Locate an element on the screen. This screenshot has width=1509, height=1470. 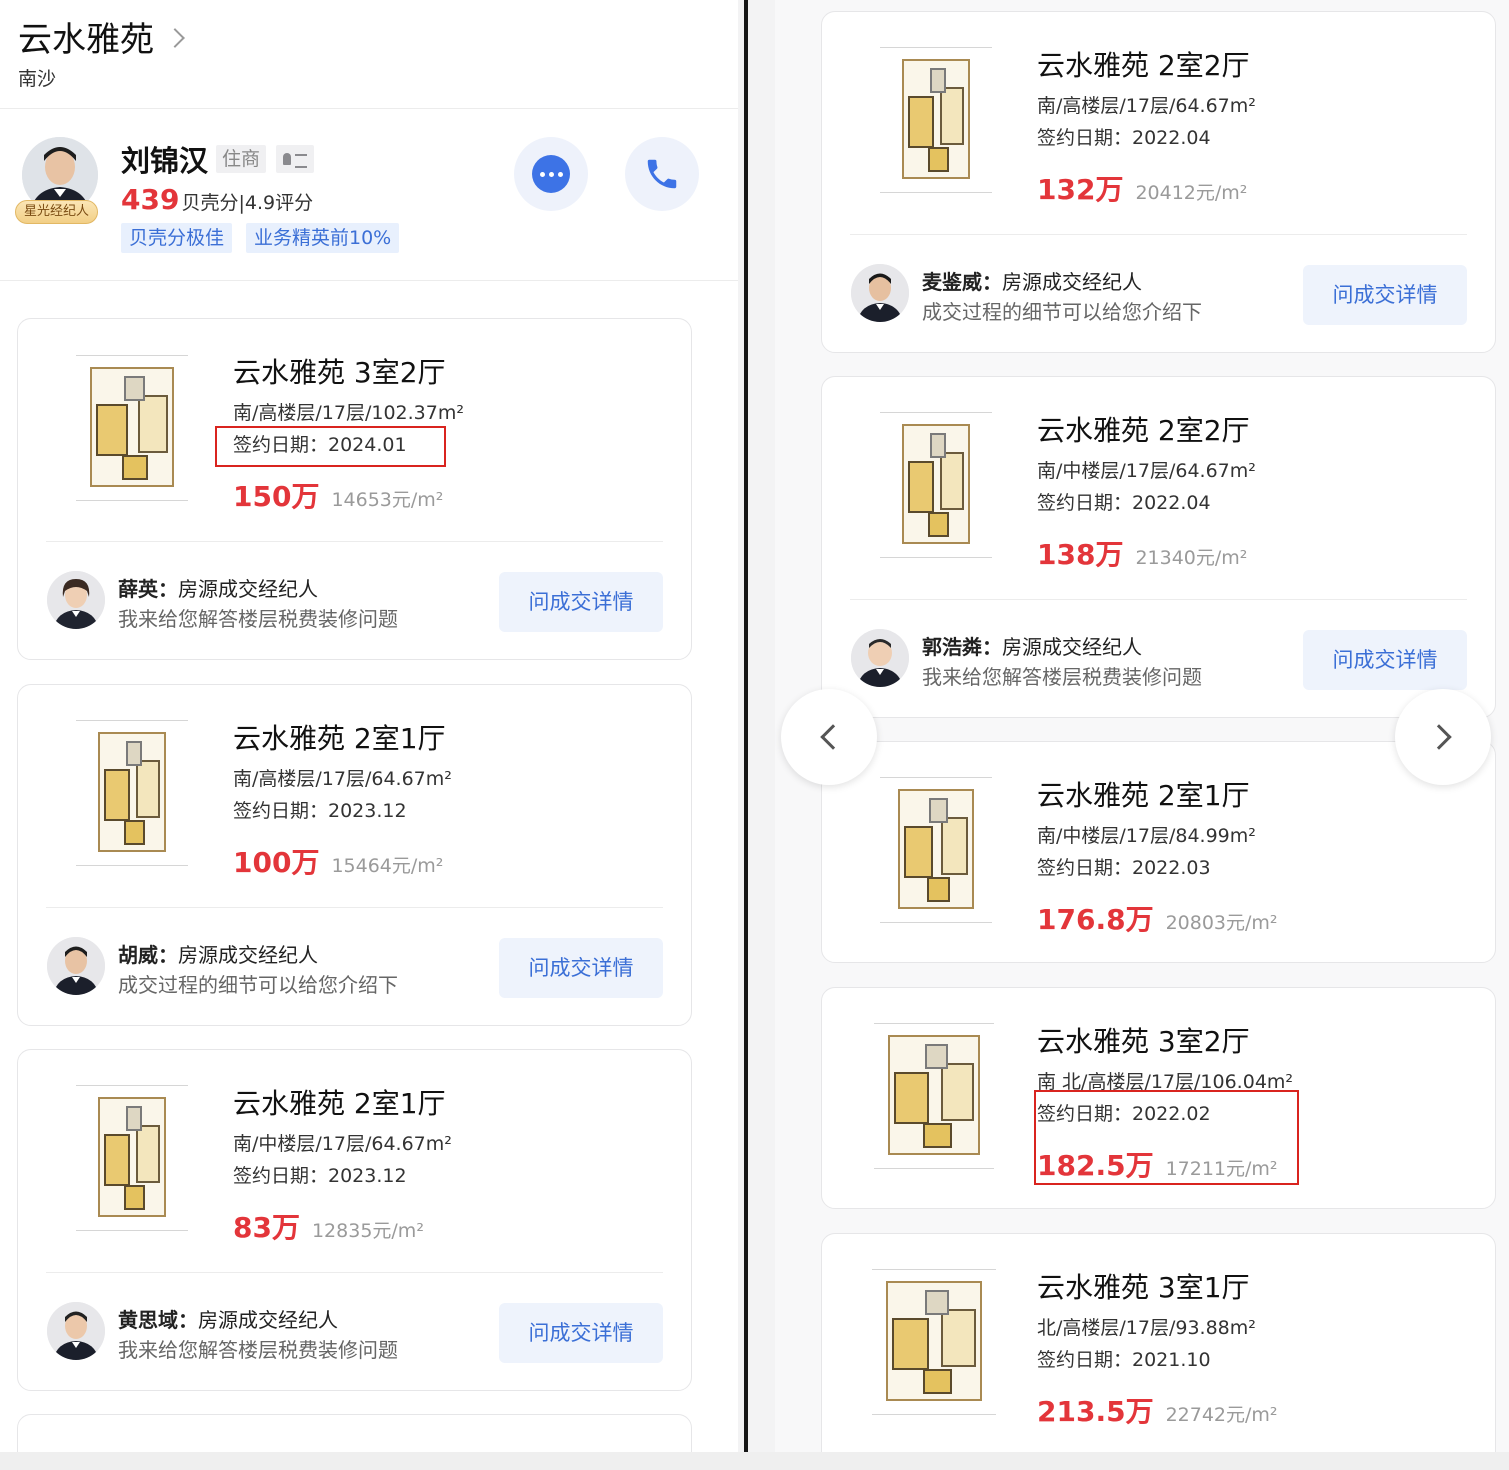
listing-title: 云水雅苑 3室2厅 is located at coordinates (339, 372).